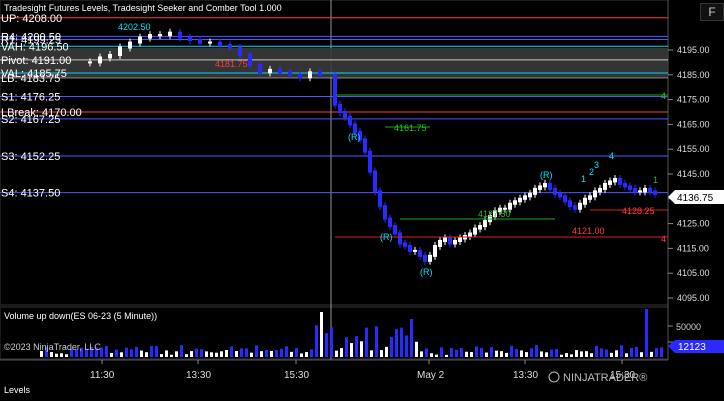 The image size is (724, 401). Describe the element at coordinates (663, 239) in the screenshot. I see `red-count-low: 4` at that location.